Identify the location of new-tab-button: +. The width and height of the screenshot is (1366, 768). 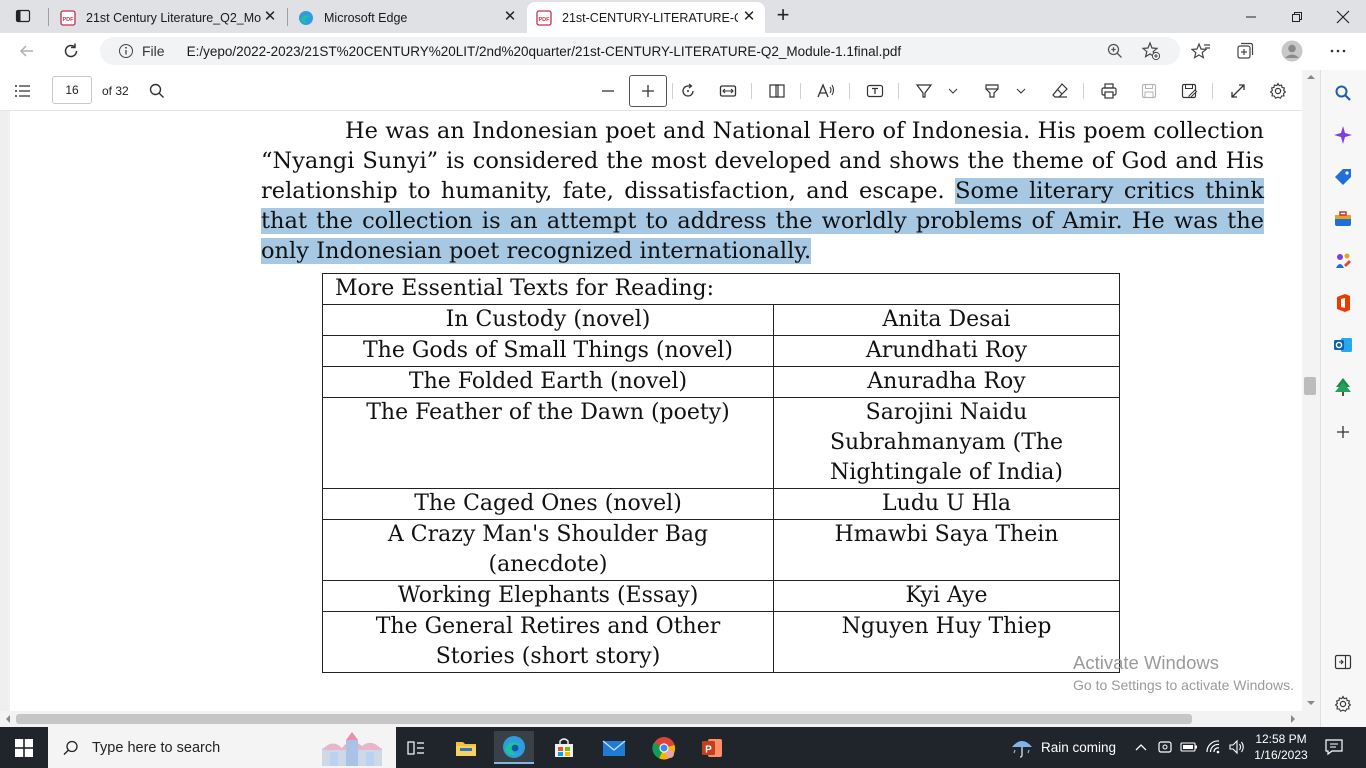
(783, 16).